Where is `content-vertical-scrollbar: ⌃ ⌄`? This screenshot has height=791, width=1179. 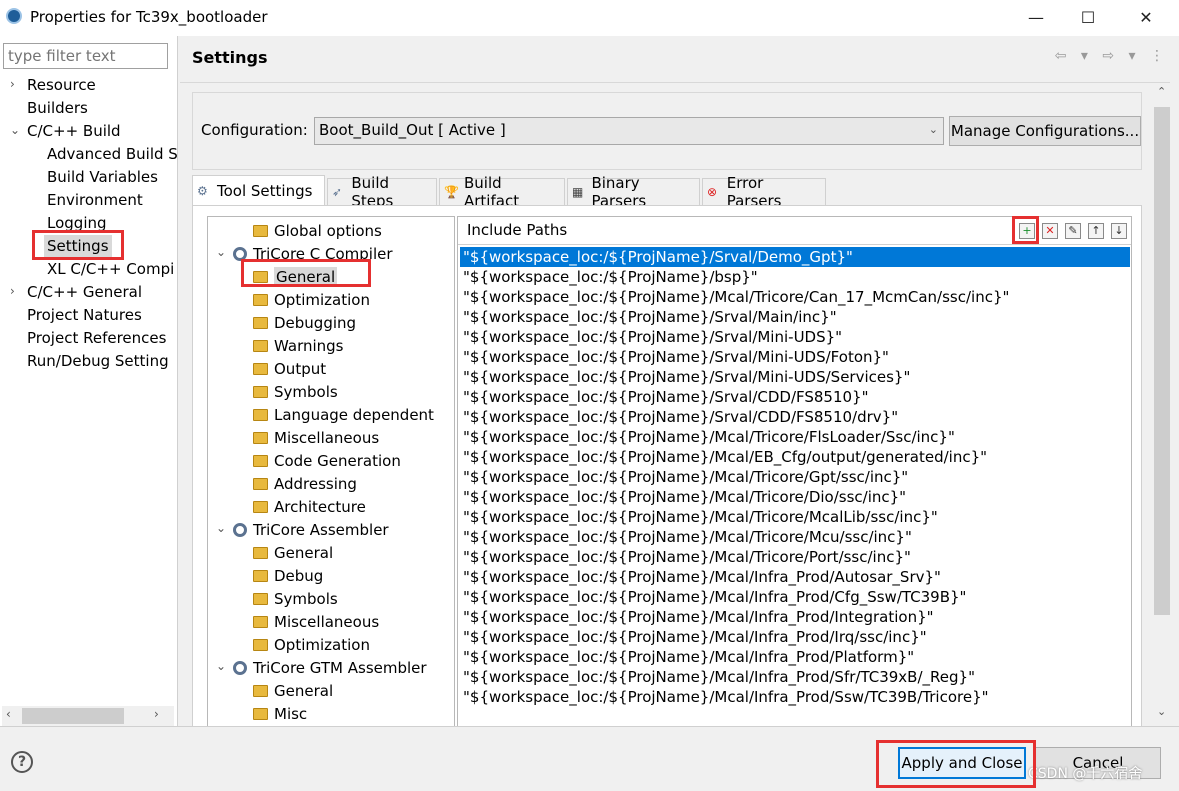
content-vertical-scrollbar: ⌃ ⌄ is located at coordinates (1162, 405).